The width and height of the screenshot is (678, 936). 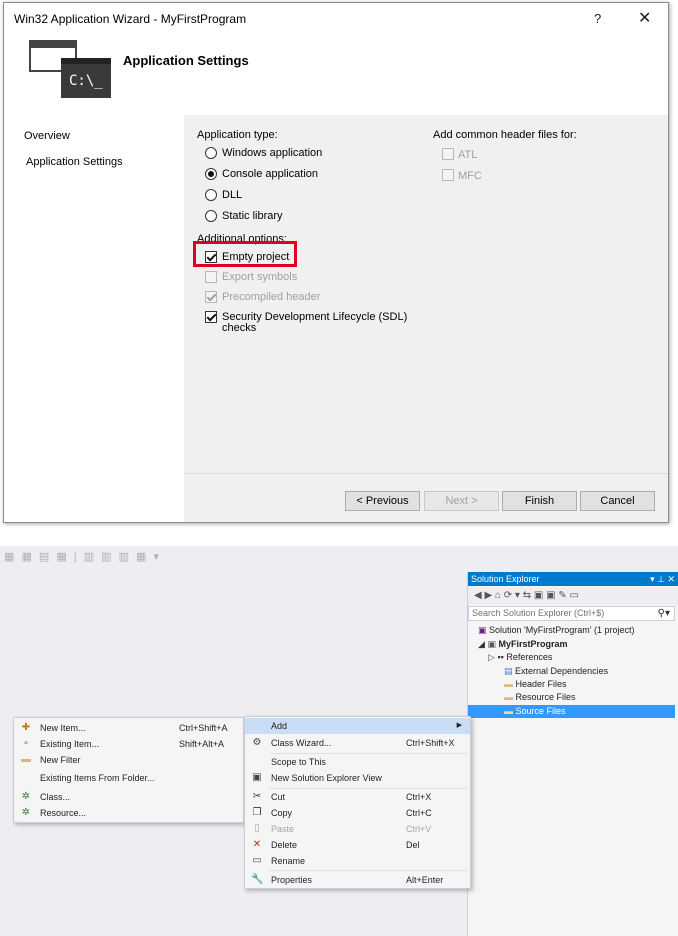 I want to click on radio-dll, so click(x=211, y=195).